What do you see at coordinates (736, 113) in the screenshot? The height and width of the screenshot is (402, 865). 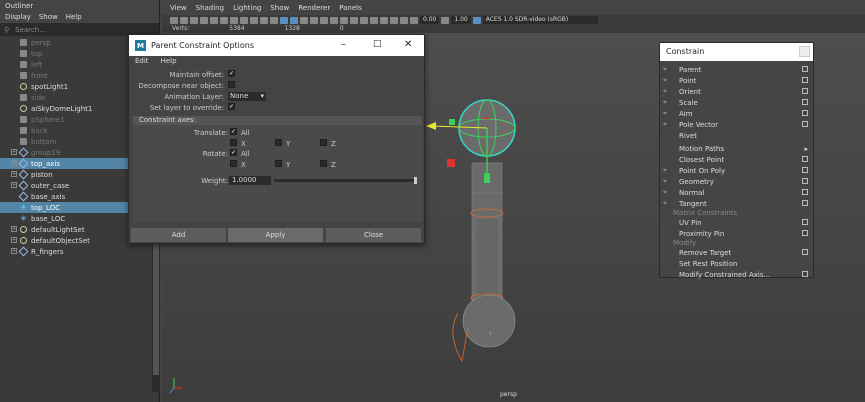 I see `constrain-item-aim: ⌖ Aim` at bounding box center [736, 113].